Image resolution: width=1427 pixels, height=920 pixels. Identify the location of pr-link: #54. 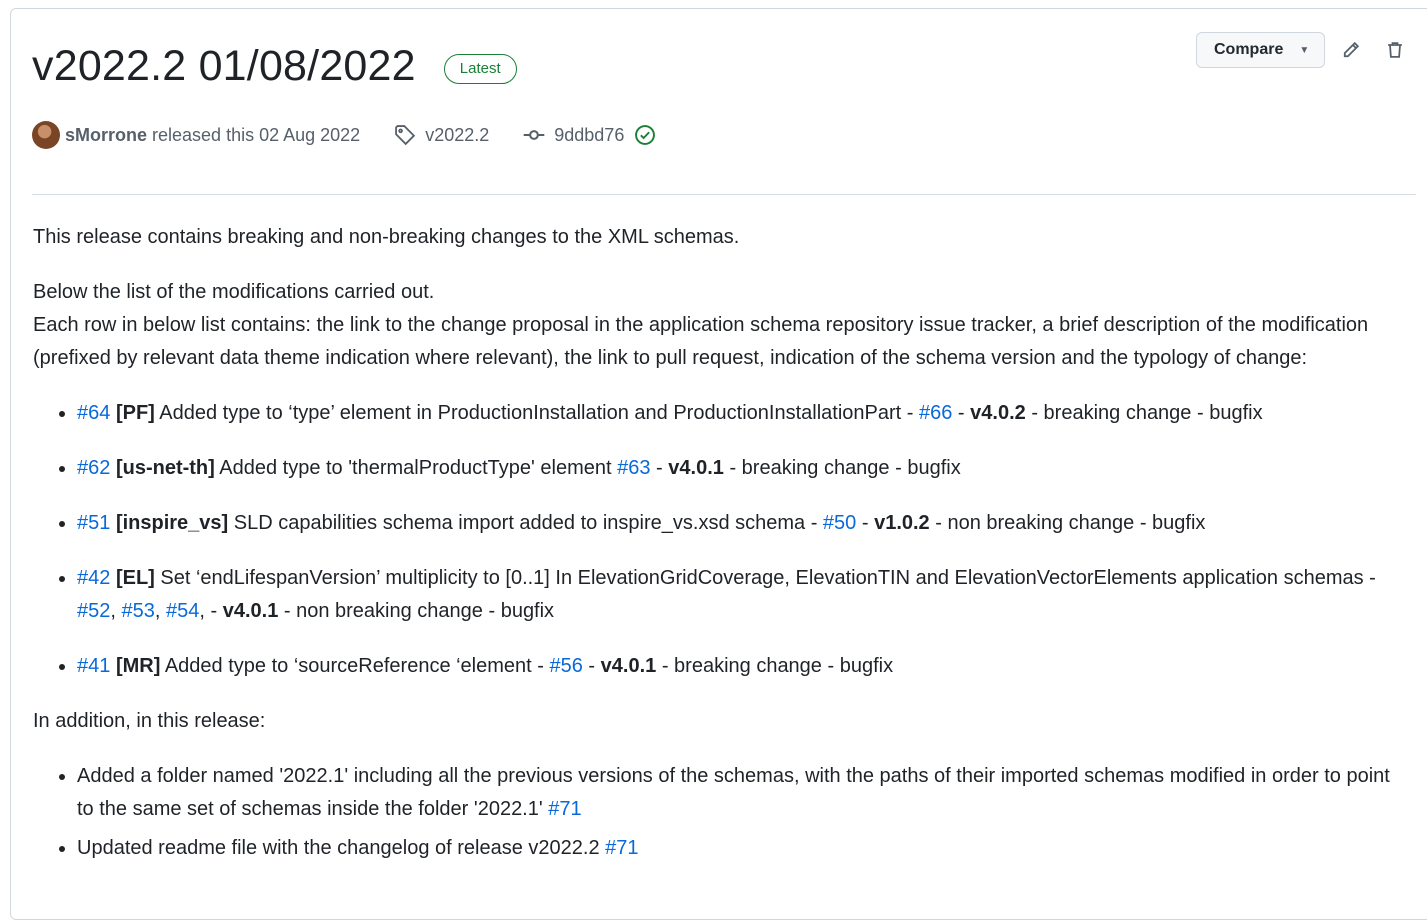
(182, 611).